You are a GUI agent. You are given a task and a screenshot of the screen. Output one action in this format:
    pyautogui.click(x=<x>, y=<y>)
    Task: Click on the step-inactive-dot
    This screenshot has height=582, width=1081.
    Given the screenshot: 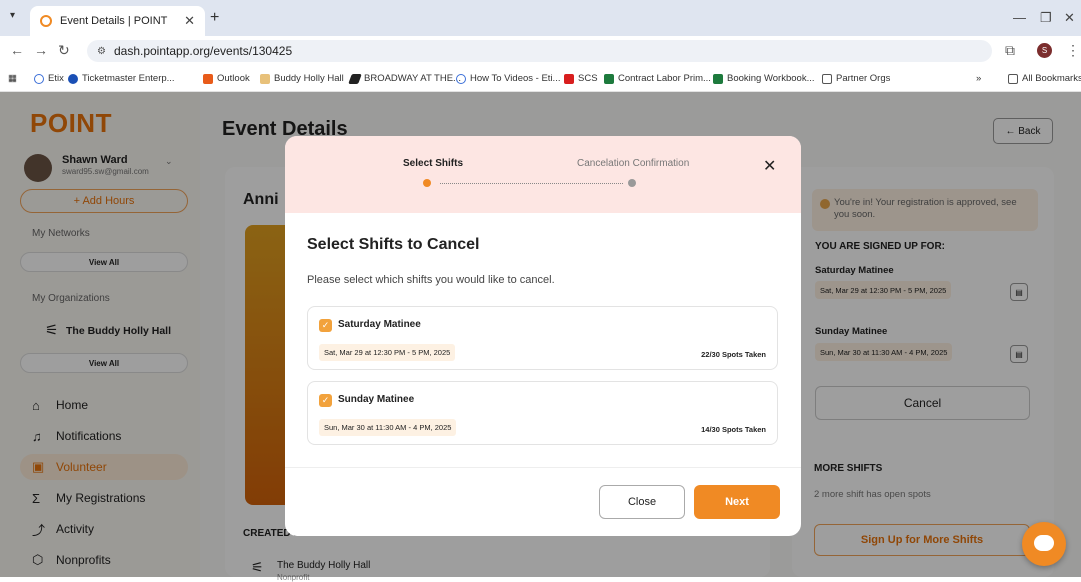 What is the action you would take?
    pyautogui.click(x=632, y=183)
    